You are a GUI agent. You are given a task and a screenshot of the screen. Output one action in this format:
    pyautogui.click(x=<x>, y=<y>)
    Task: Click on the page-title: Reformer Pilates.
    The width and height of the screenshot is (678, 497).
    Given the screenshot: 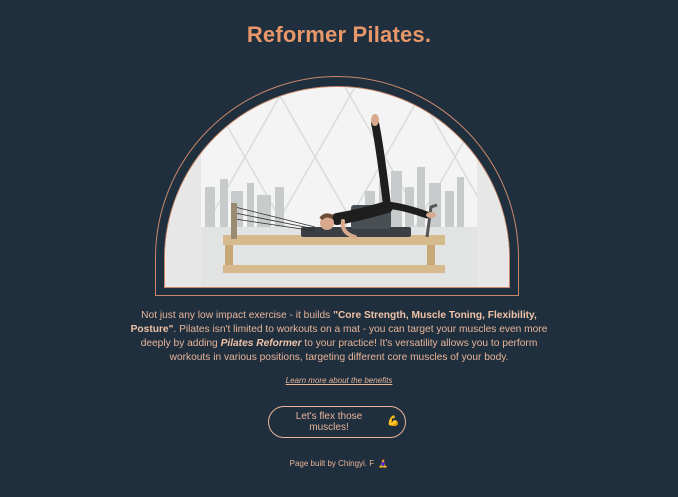 What is the action you would take?
    pyautogui.click(x=339, y=34)
    